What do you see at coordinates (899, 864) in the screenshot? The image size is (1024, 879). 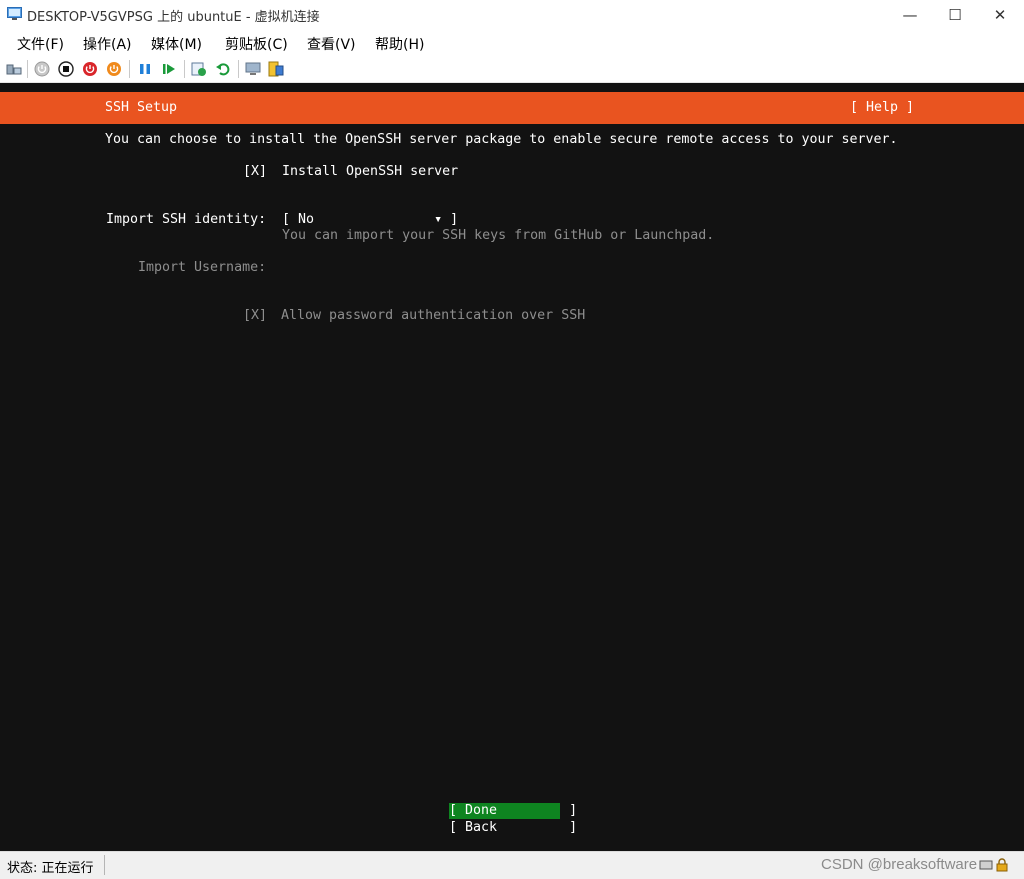 I see `watermark: CSDN @breaksoftware` at bounding box center [899, 864].